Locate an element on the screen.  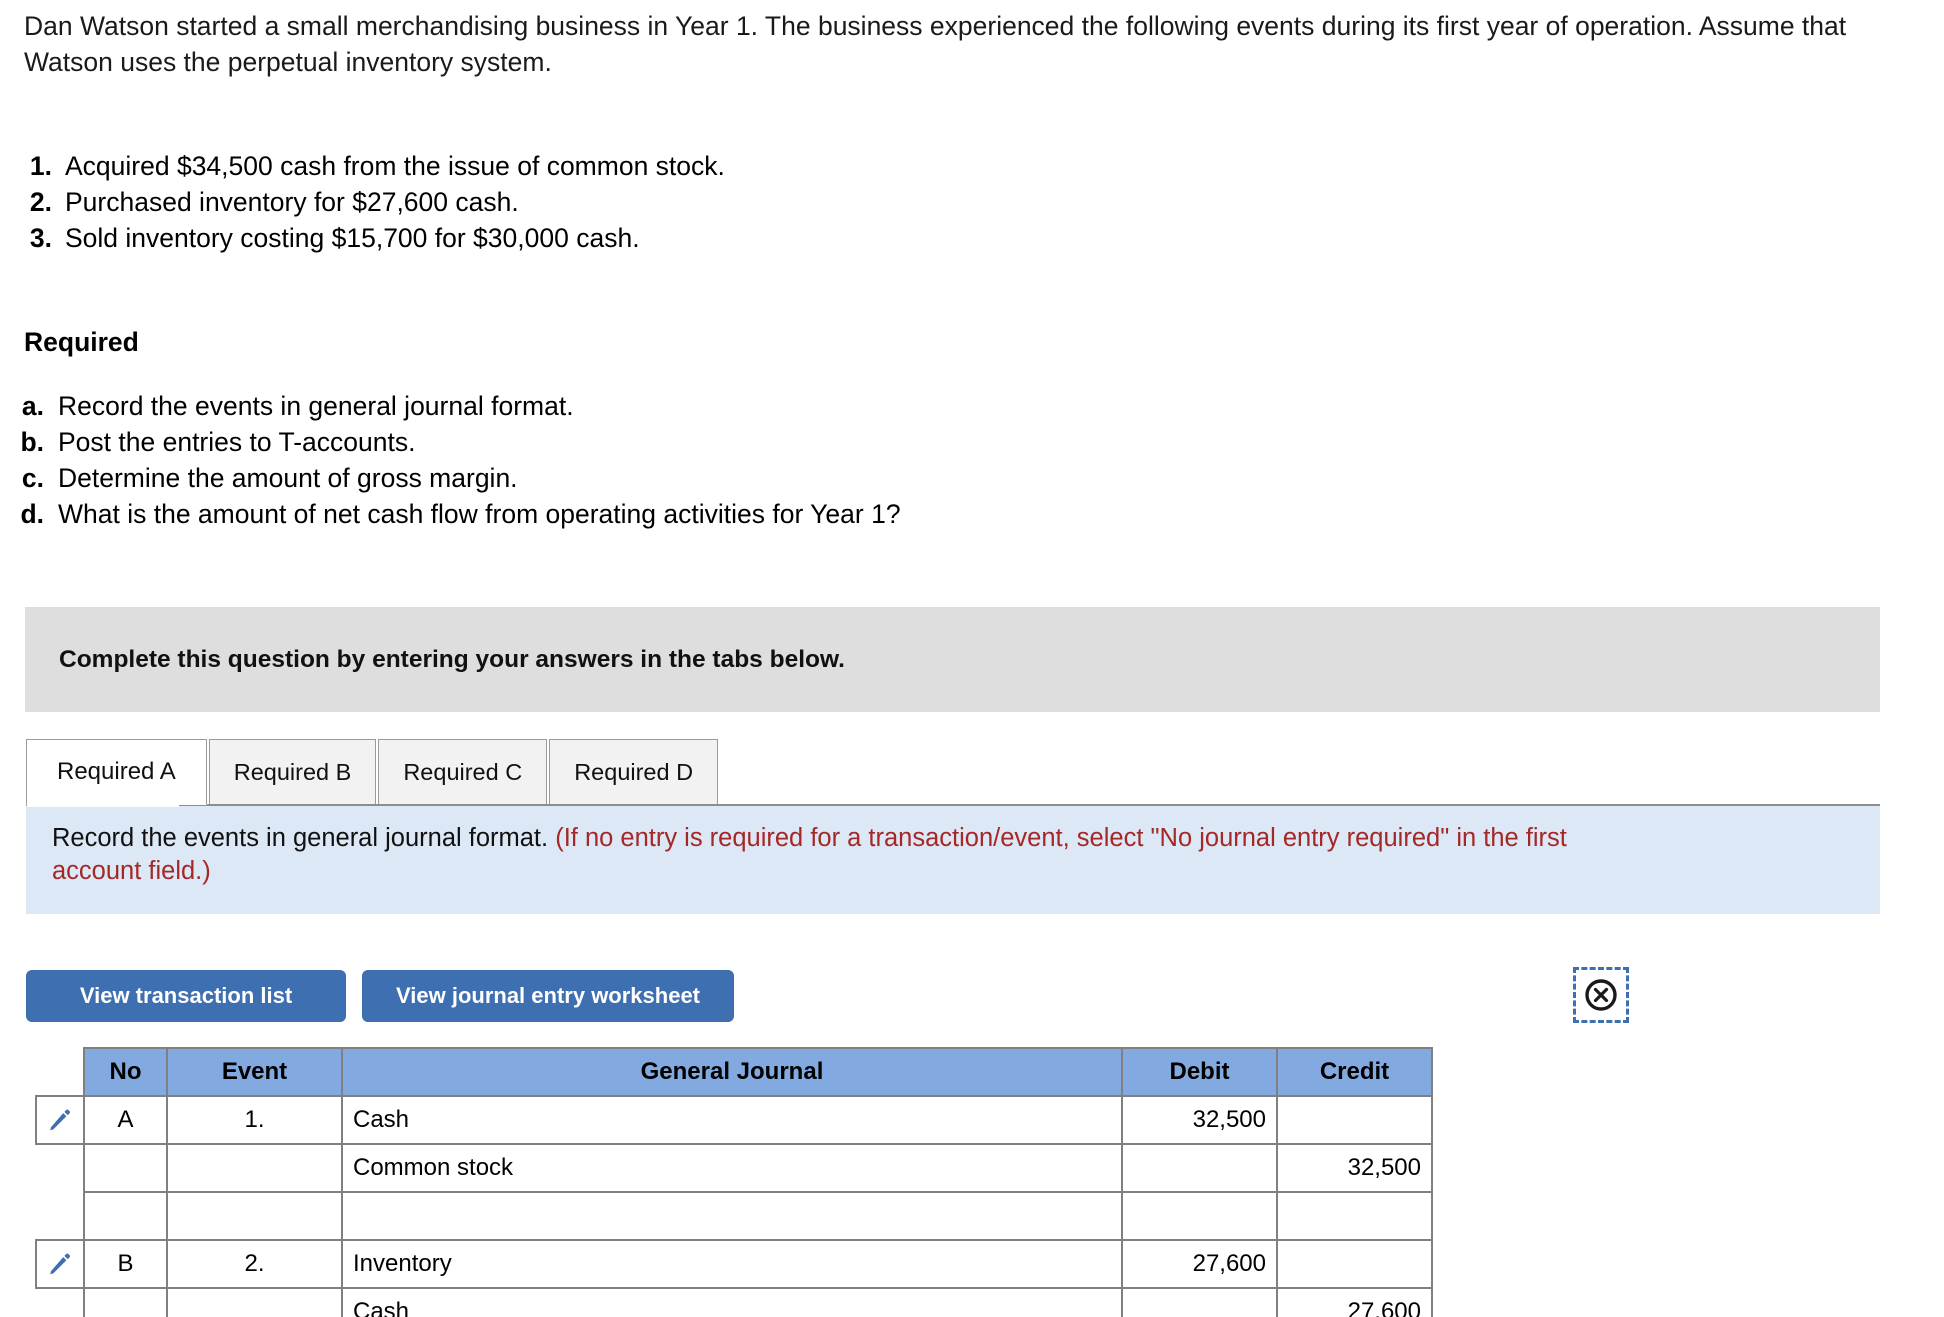
header-event: Event is located at coordinates (254, 1072).